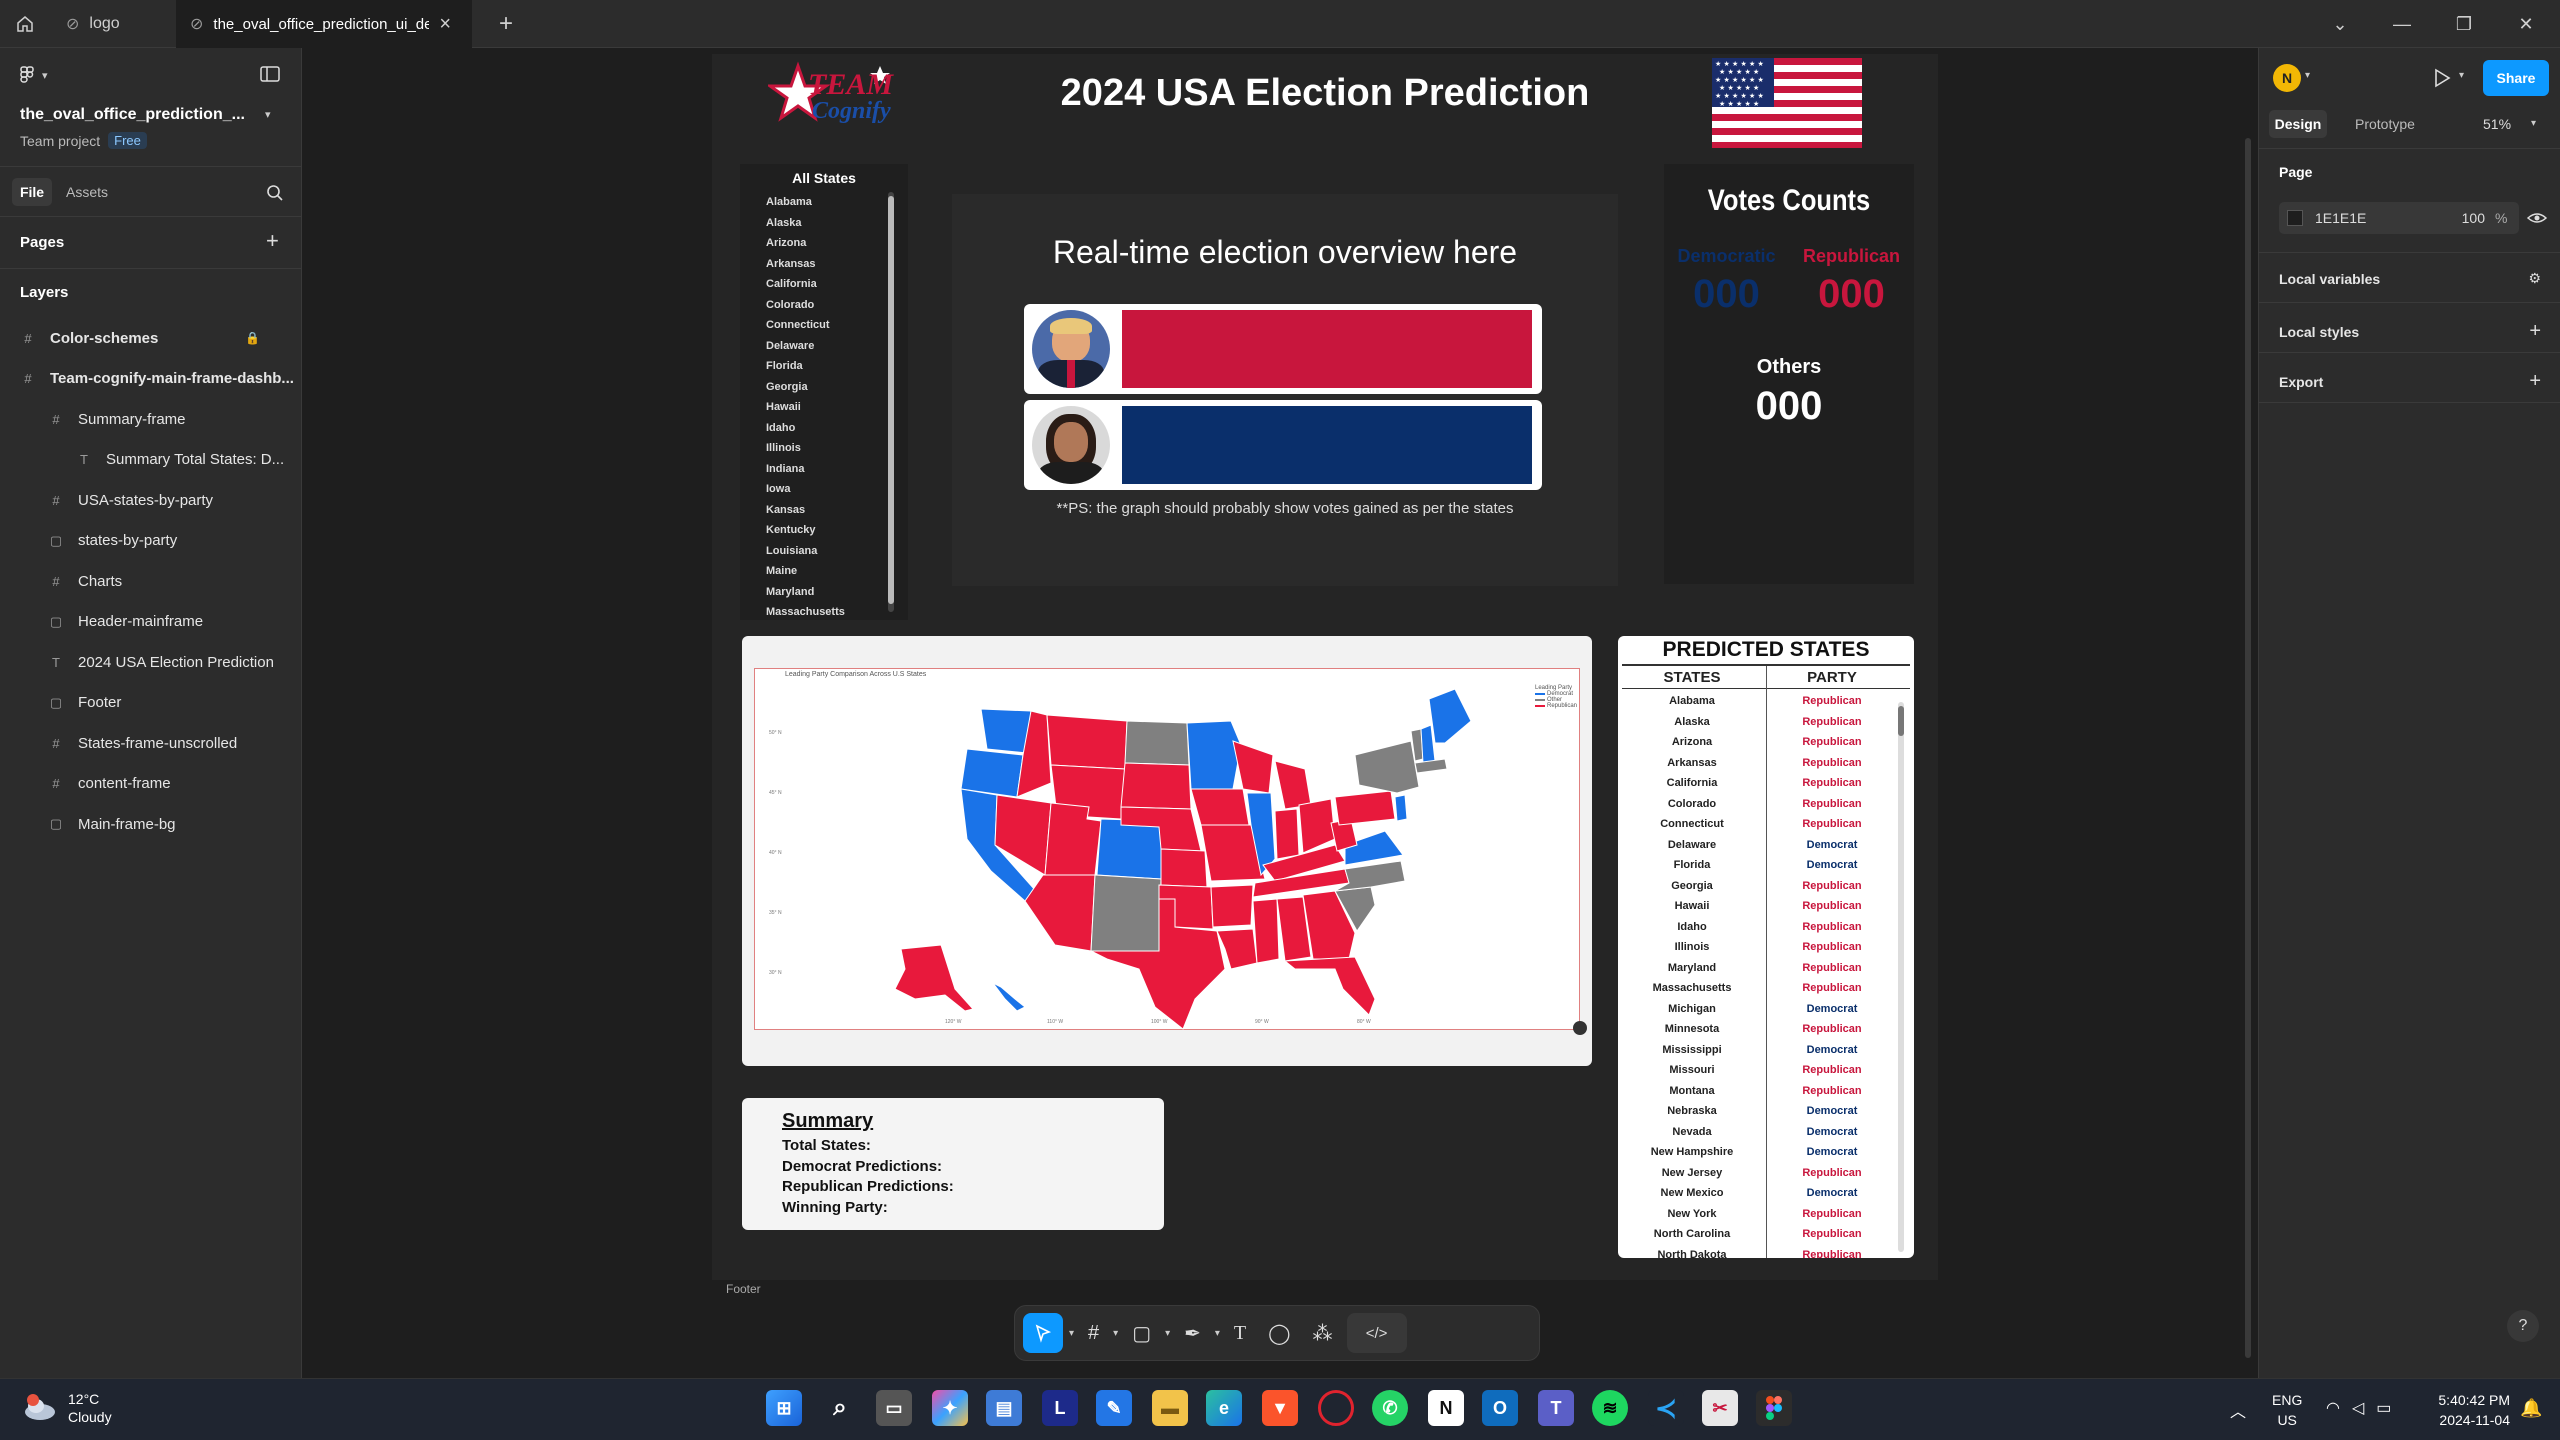  What do you see at coordinates (270, 76) in the screenshot?
I see `toggle-sidebar-button` at bounding box center [270, 76].